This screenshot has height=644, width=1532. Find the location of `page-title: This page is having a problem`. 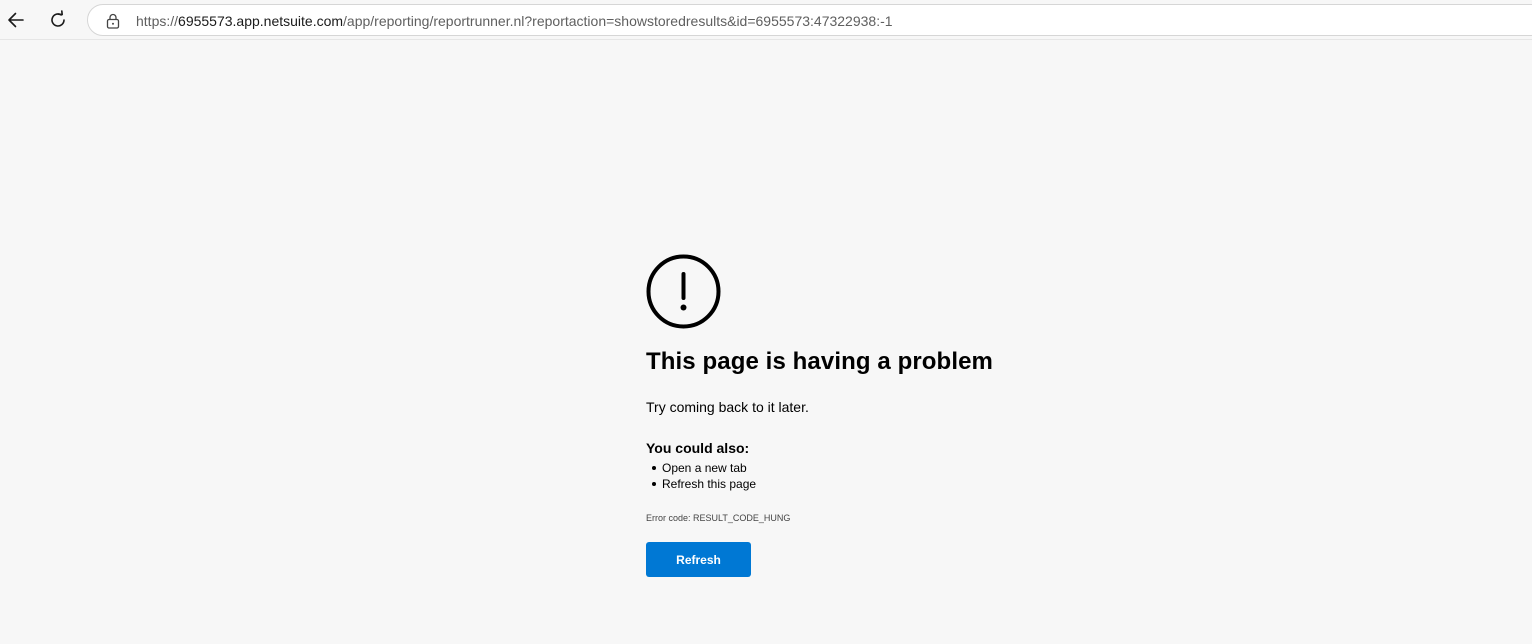

page-title: This page is having a problem is located at coordinates (819, 361).